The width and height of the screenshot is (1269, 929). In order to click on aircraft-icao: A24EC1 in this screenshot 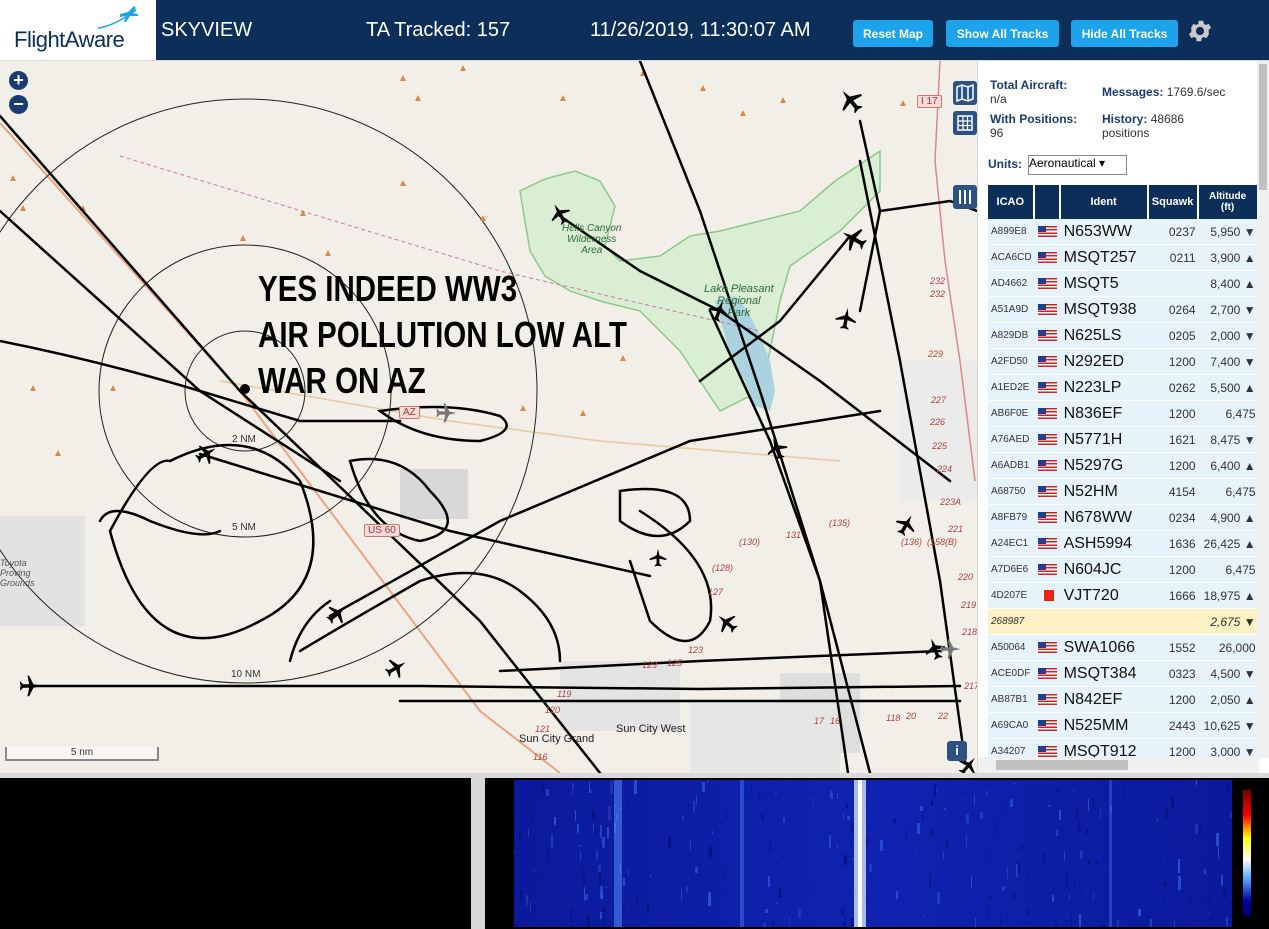, I will do `click(1011, 544)`.